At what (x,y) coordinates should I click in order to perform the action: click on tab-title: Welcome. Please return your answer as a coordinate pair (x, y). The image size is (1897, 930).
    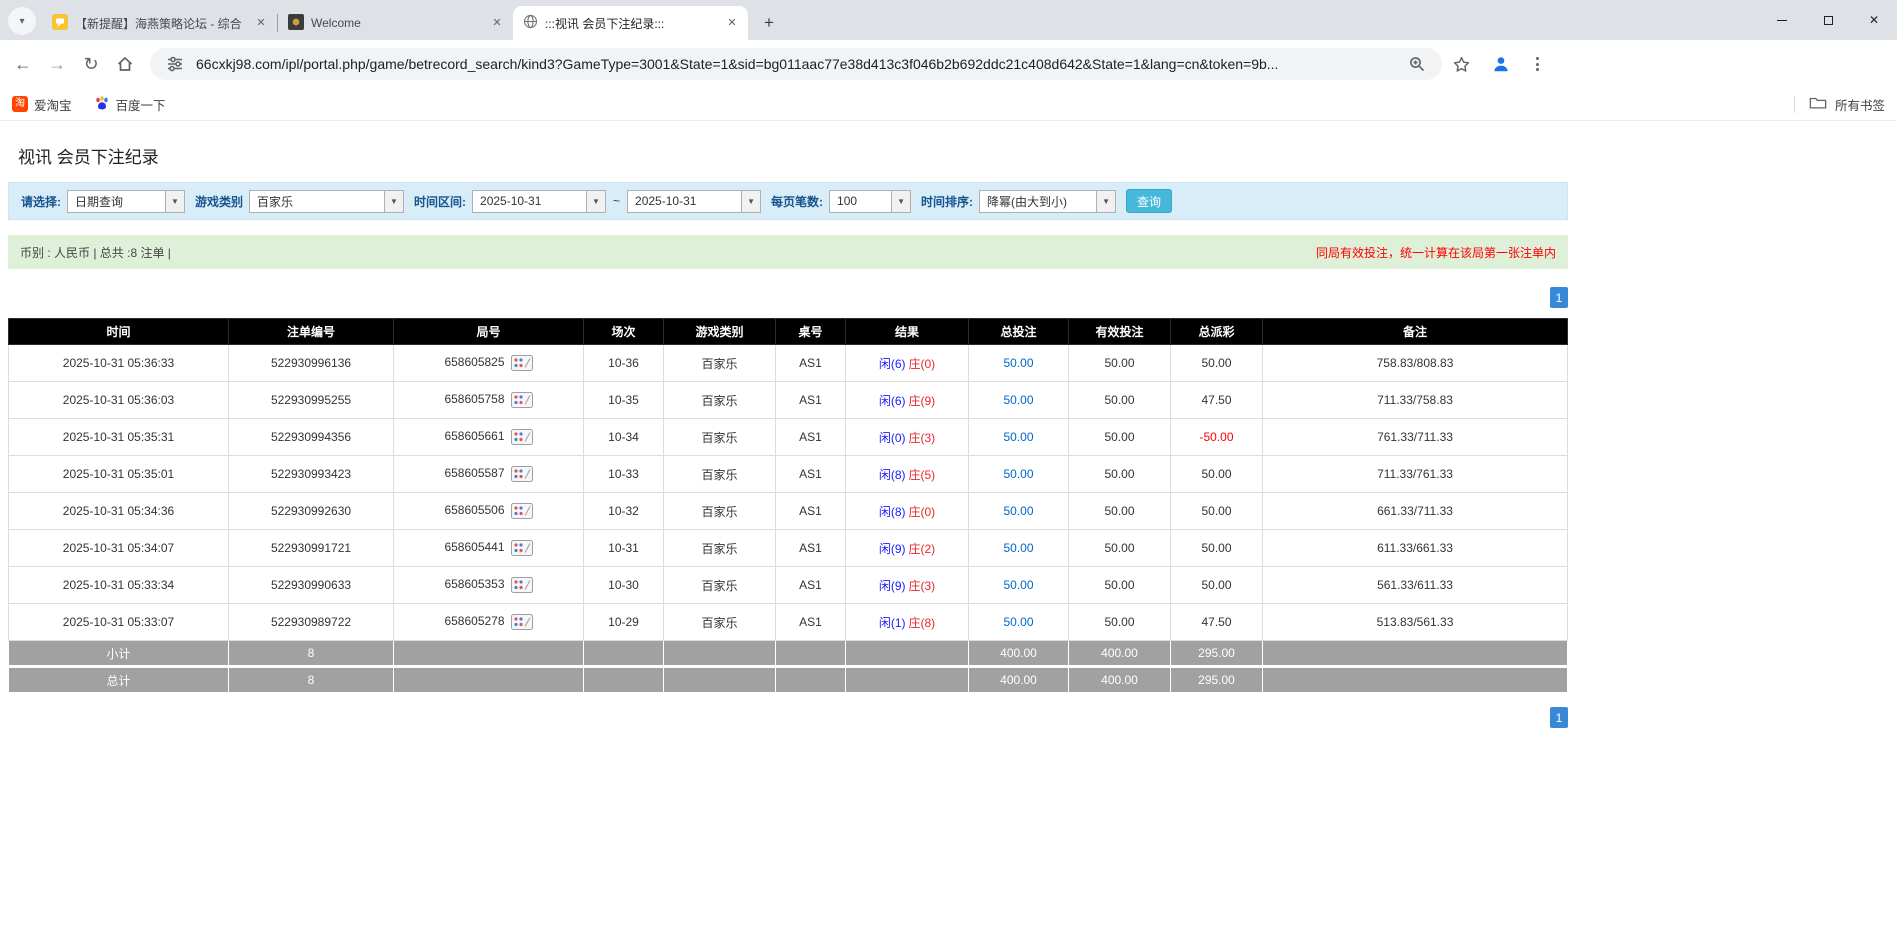
    Looking at the image, I should click on (336, 23).